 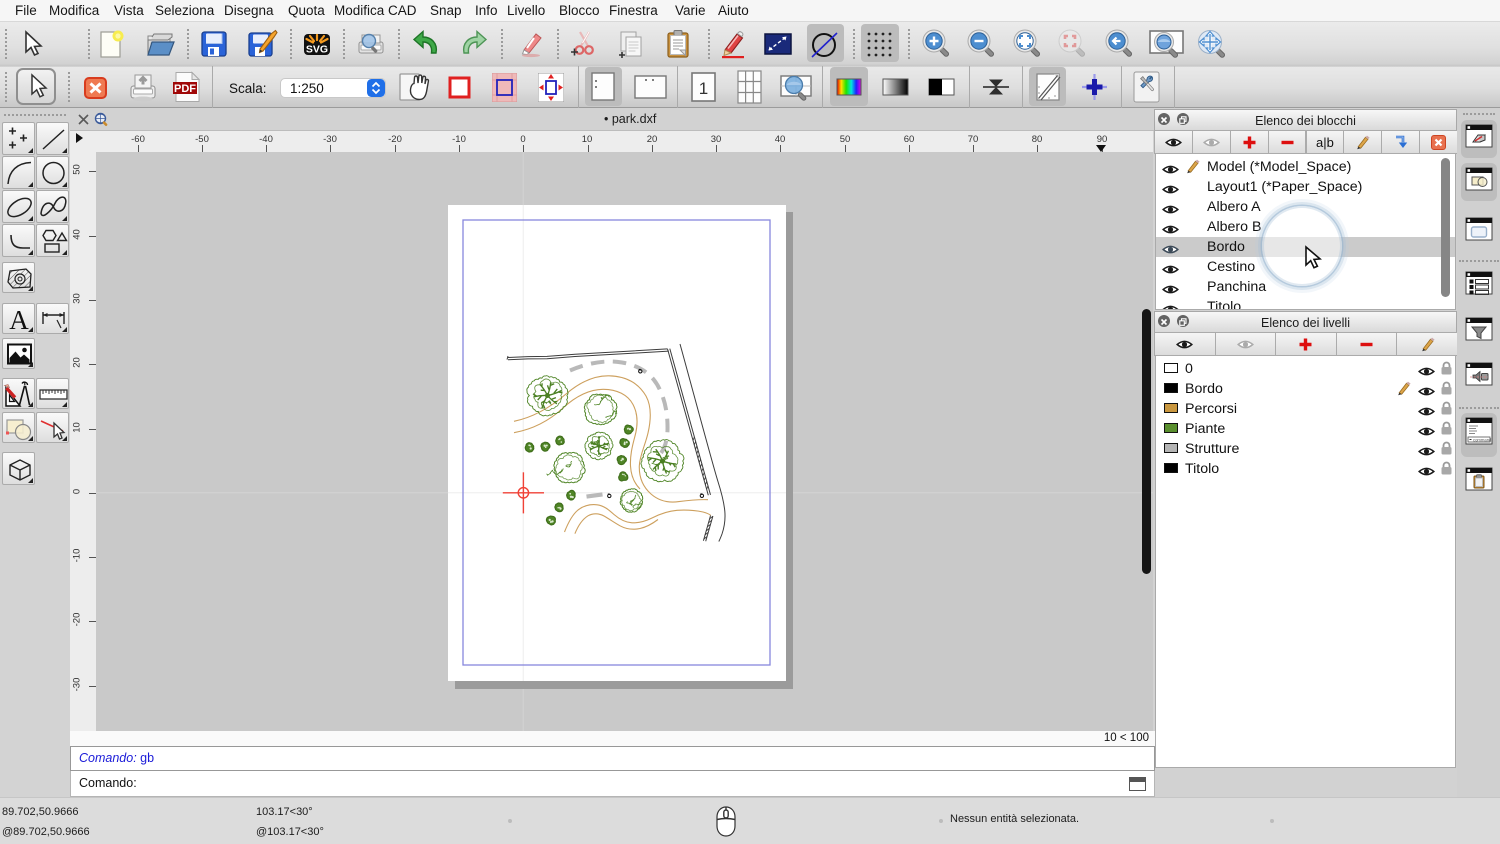 I want to click on svg-text: PDF, so click(x=185, y=89).